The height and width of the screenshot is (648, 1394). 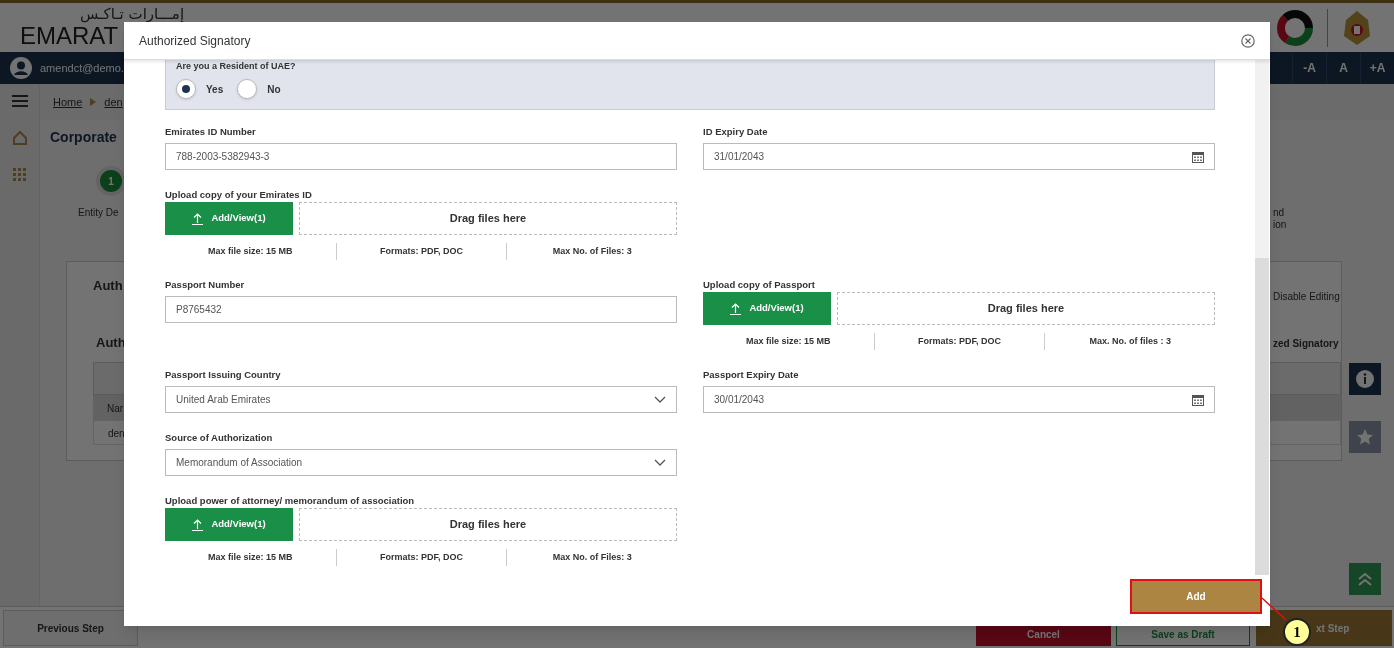 What do you see at coordinates (69, 35) in the screenshot?
I see `logo-text: EMARAT` at bounding box center [69, 35].